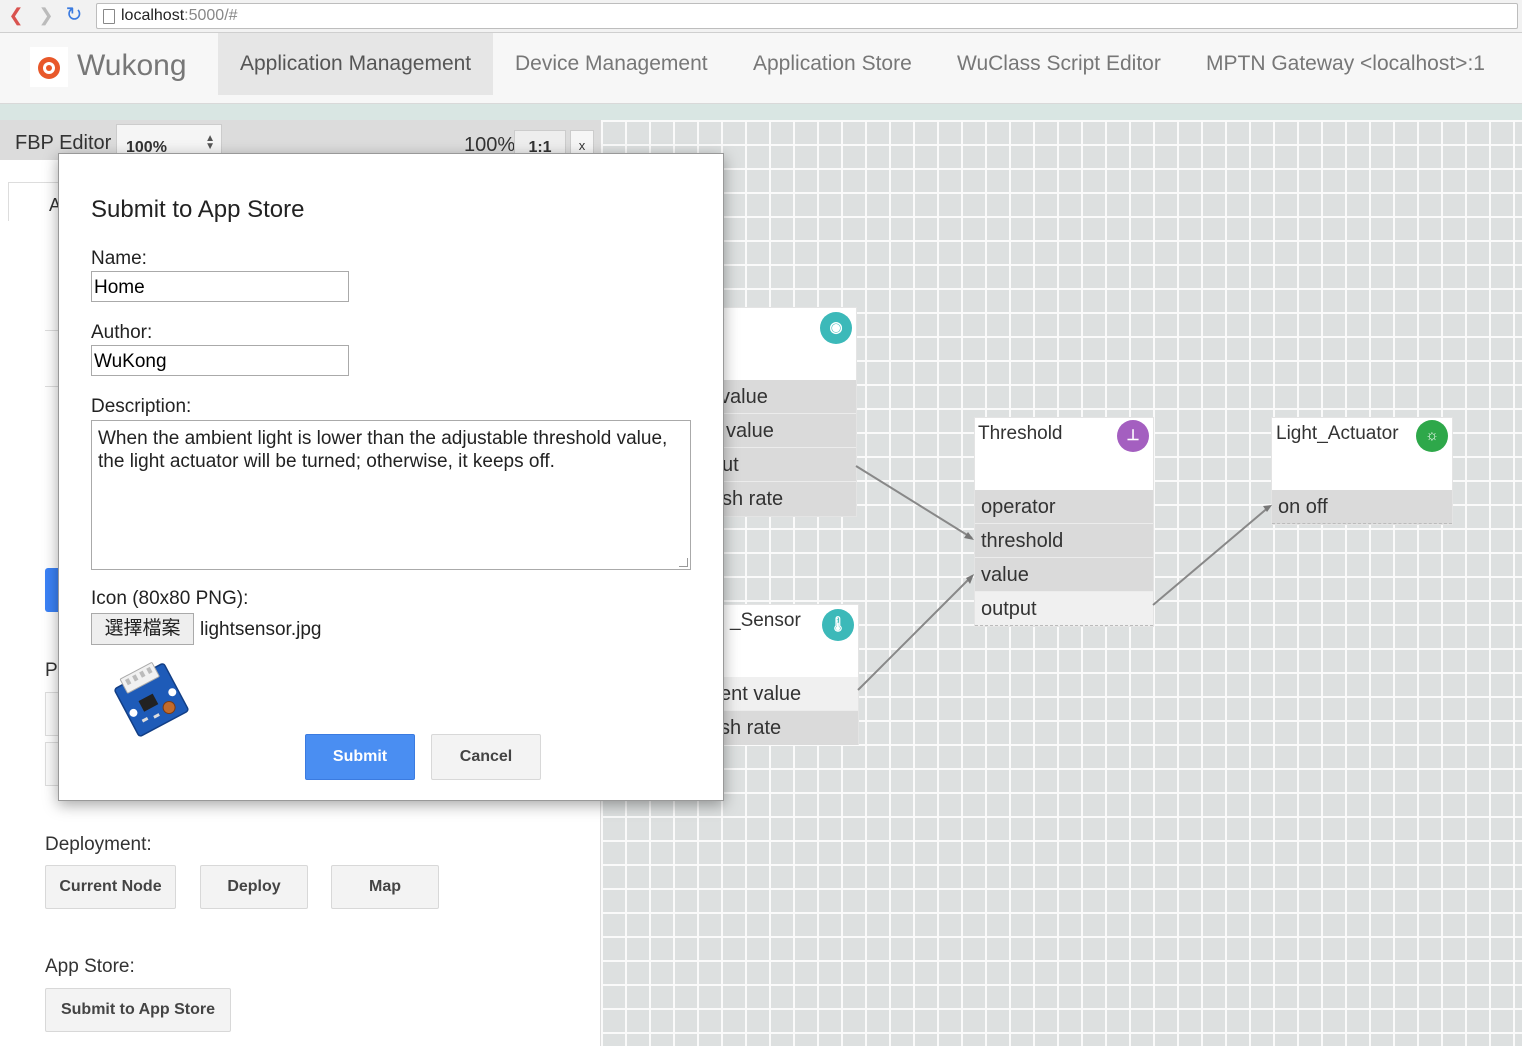 The height and width of the screenshot is (1046, 1522). Describe the element at coordinates (142, 629) in the screenshot. I see `choose-file-button: 選擇檔案` at that location.